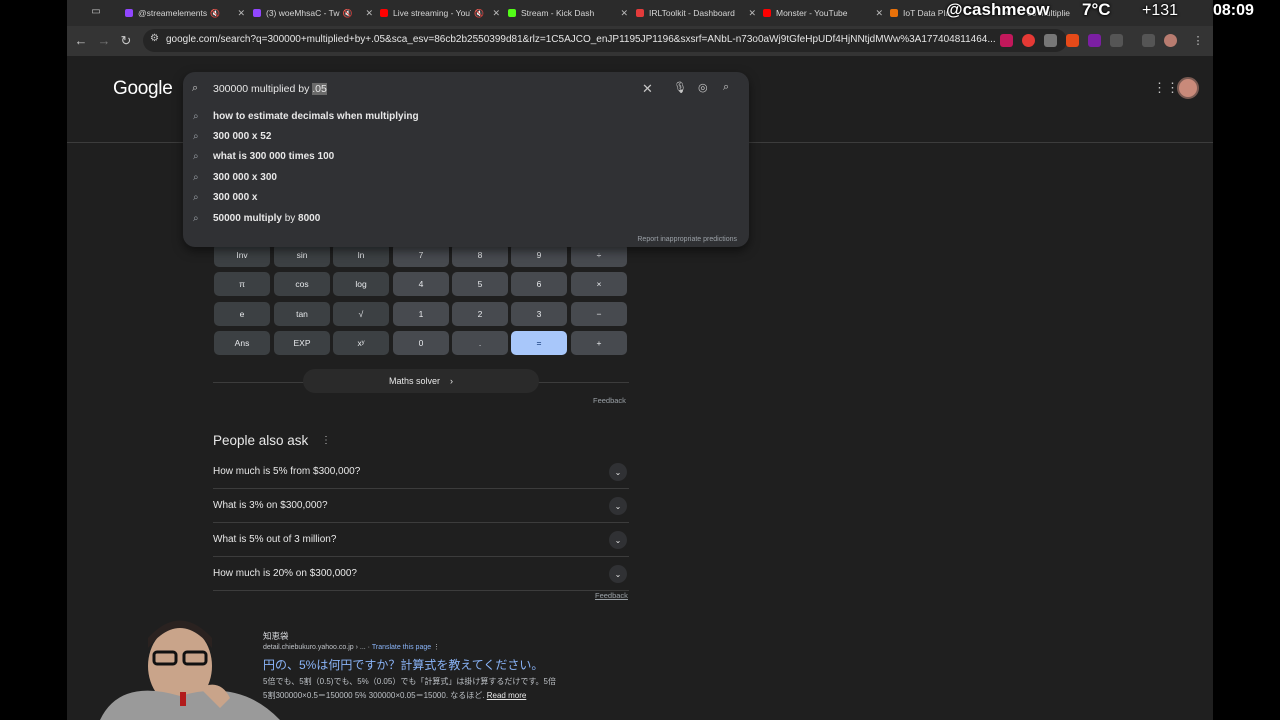  What do you see at coordinates (539, 314) in the screenshot?
I see `calculator-key: 3` at bounding box center [539, 314].